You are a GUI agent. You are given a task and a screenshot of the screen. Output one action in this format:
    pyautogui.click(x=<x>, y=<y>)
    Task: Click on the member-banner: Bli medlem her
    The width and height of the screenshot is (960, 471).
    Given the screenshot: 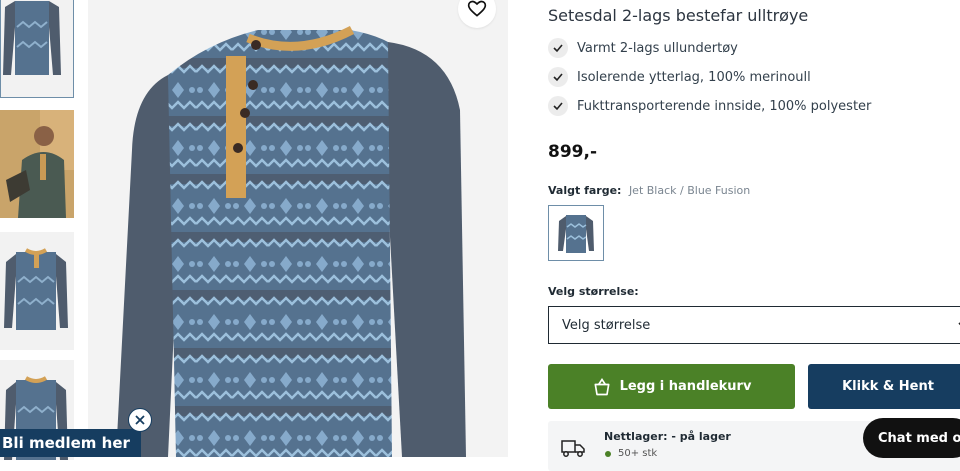 What is the action you would take?
    pyautogui.click(x=70, y=443)
    